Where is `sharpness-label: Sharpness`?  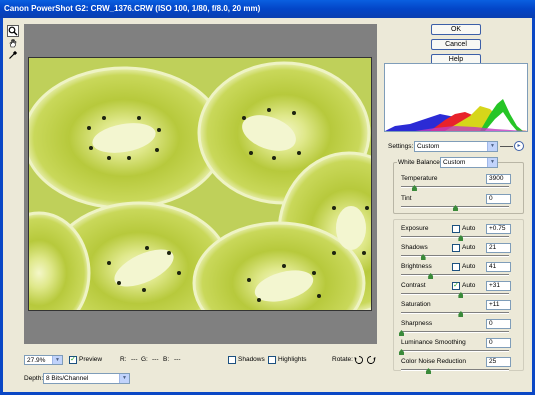 sharpness-label: Sharpness is located at coordinates (417, 323).